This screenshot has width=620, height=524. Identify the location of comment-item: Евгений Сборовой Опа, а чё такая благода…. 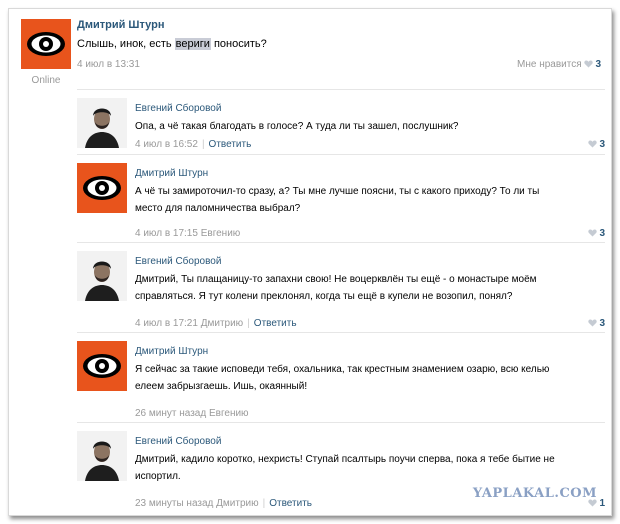
(341, 121).